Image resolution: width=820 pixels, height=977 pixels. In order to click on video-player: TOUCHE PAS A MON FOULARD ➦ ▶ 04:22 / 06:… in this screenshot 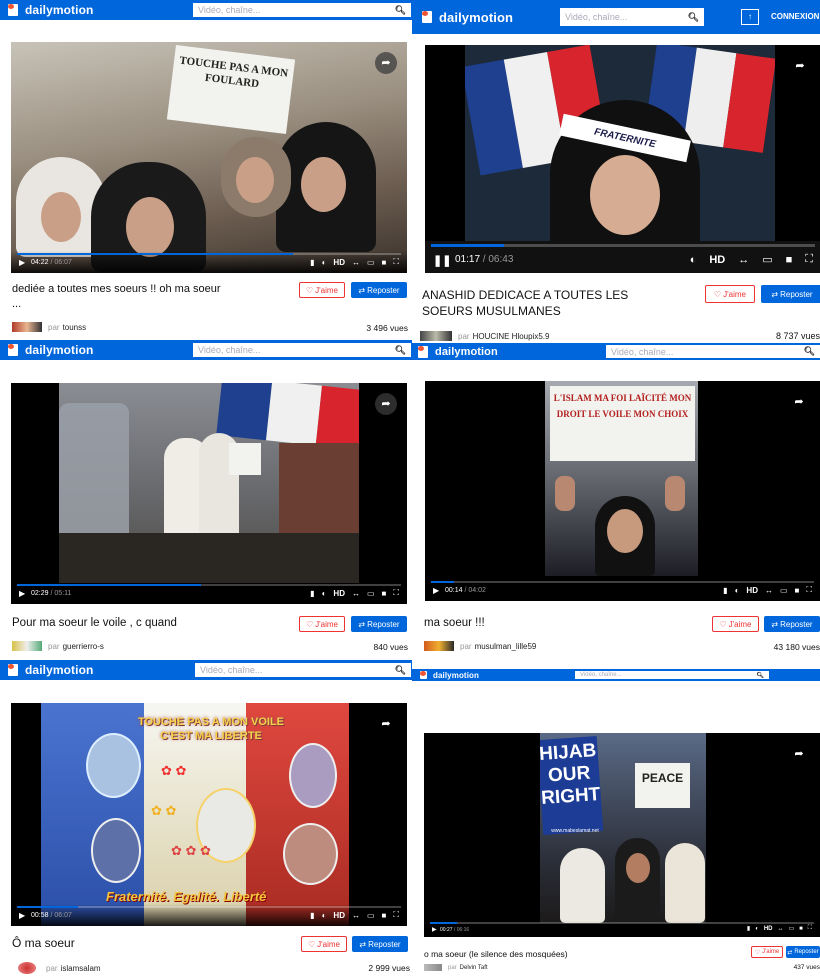, I will do `click(209, 157)`.